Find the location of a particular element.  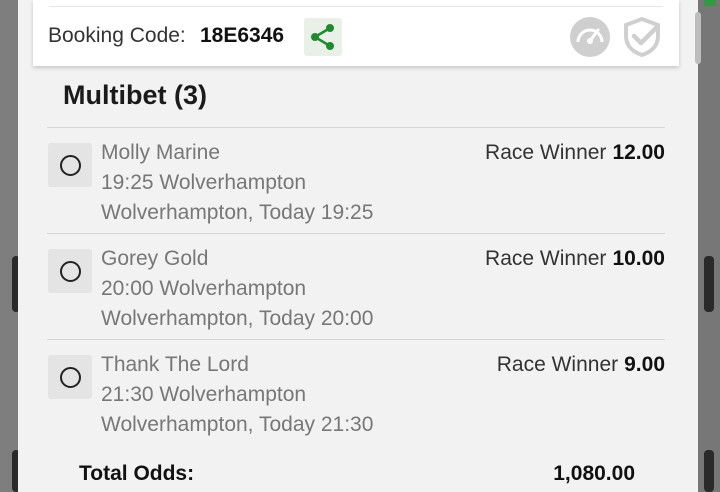

odds-value: 9.00 is located at coordinates (644, 364).